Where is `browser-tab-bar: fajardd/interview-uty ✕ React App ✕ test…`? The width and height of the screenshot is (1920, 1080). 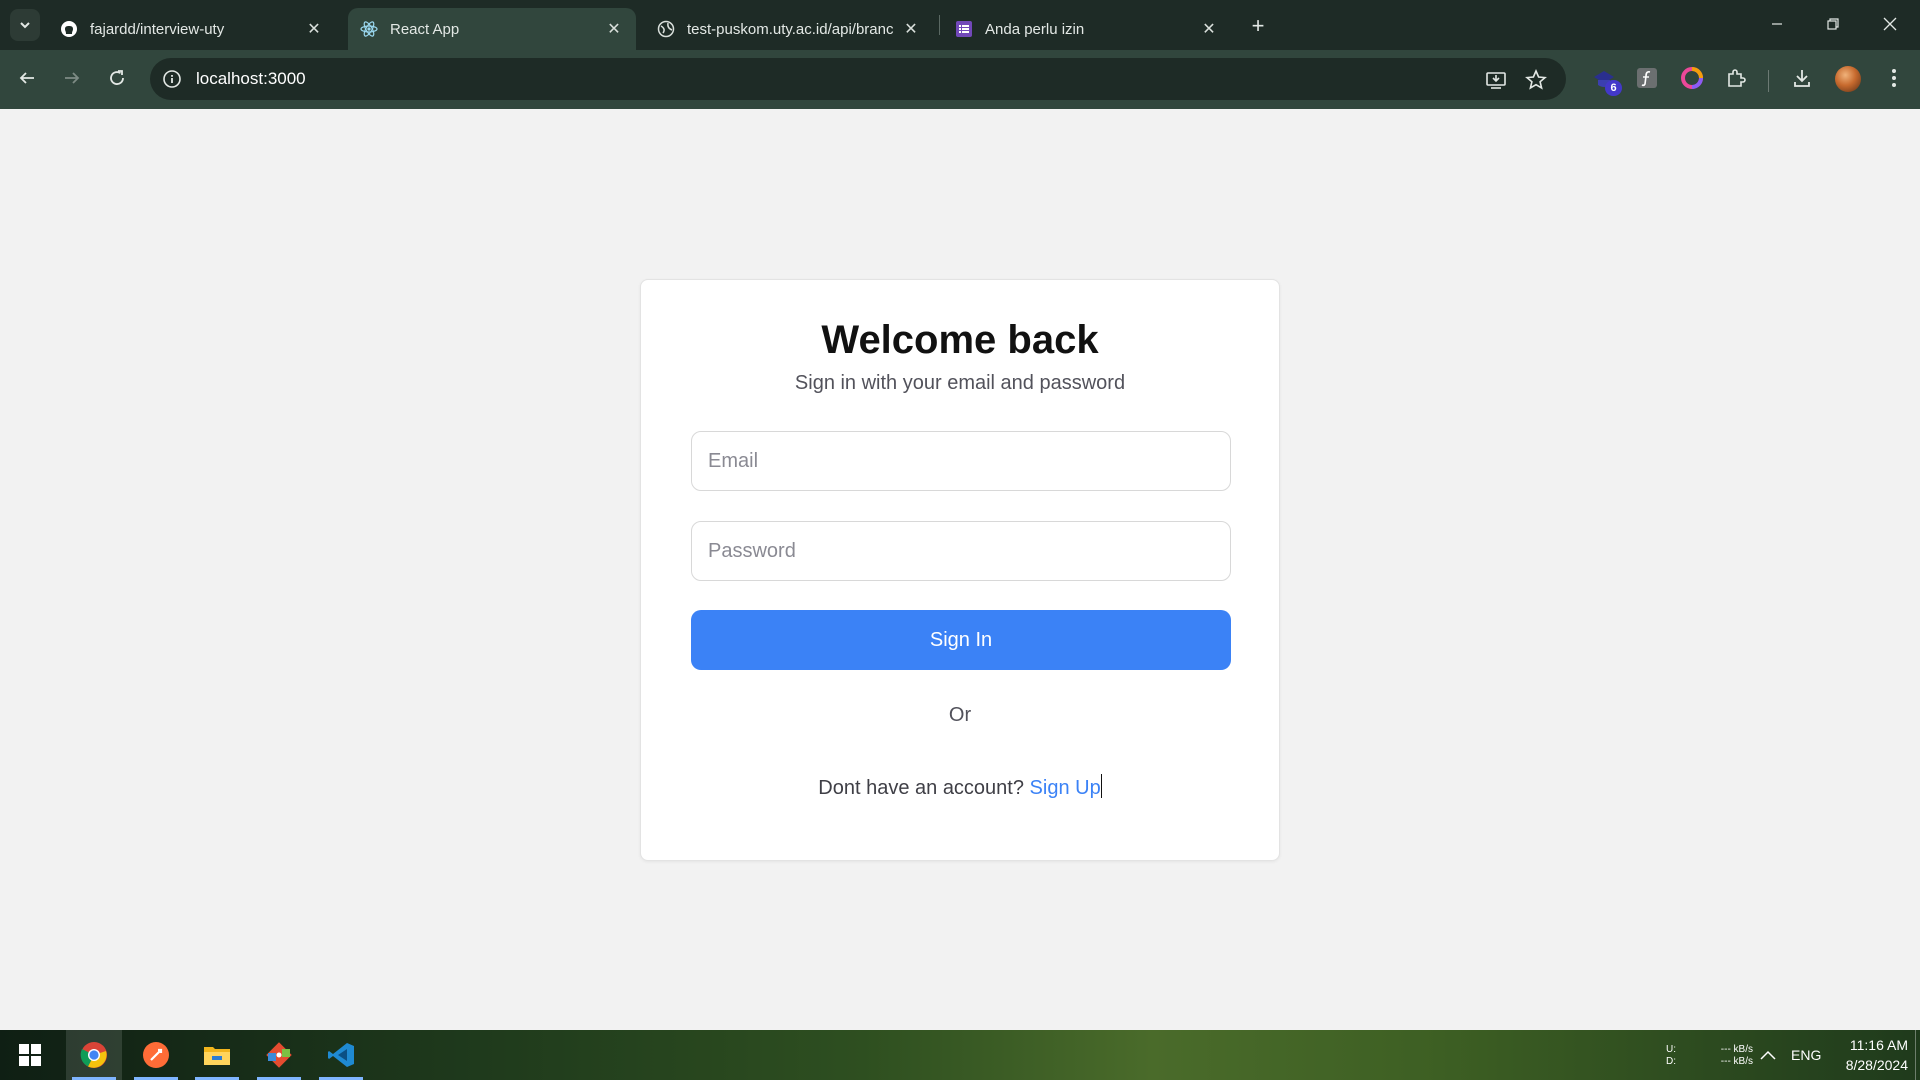
browser-tab-bar: fajardd/interview-uty ✕ React App ✕ test… is located at coordinates (960, 25).